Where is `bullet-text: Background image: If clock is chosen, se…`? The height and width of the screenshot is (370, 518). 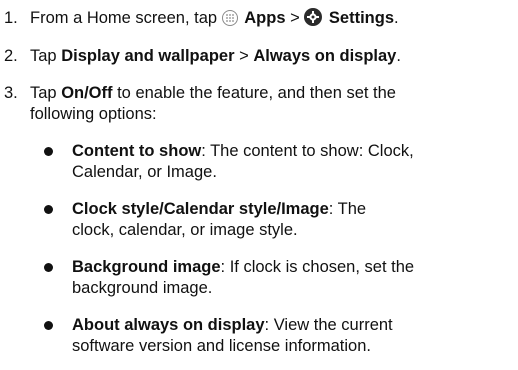
bullet-text: Background image: If clock is chosen, se… is located at coordinates (292, 278).